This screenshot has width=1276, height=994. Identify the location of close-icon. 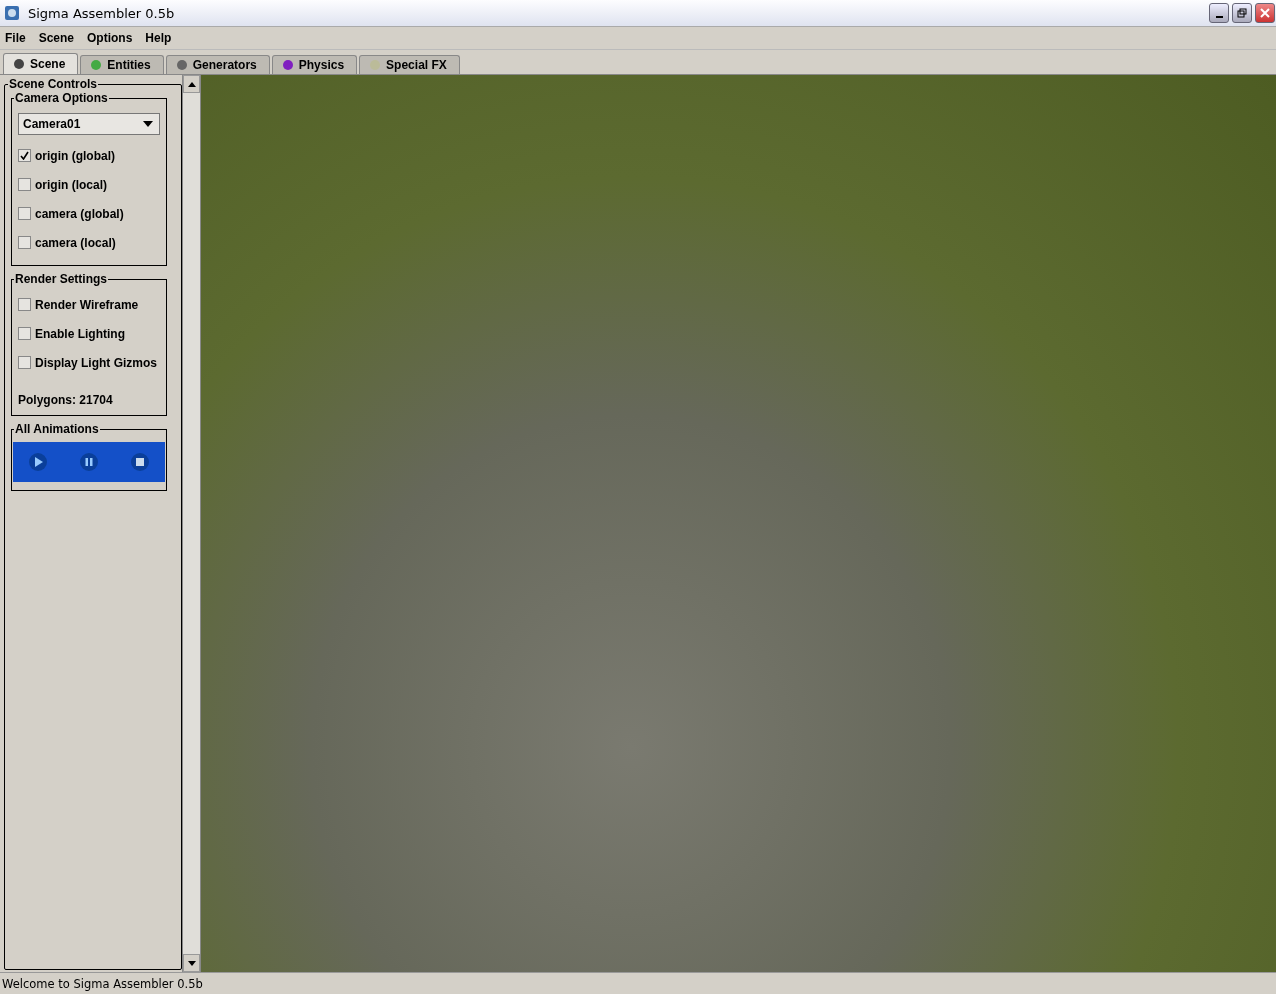
(1265, 13).